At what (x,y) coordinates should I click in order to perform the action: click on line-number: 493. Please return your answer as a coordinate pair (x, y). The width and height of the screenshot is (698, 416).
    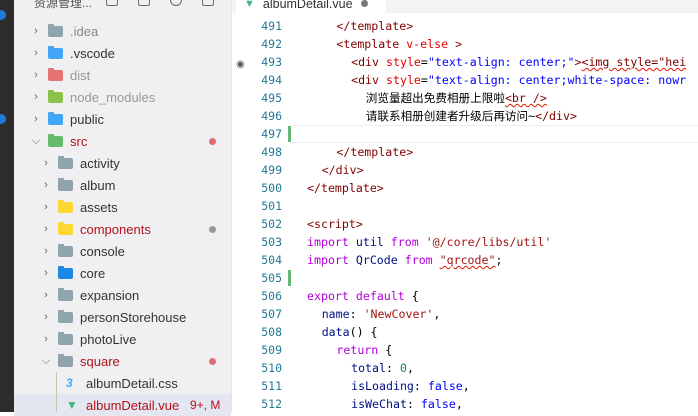
    Looking at the image, I should click on (271, 62).